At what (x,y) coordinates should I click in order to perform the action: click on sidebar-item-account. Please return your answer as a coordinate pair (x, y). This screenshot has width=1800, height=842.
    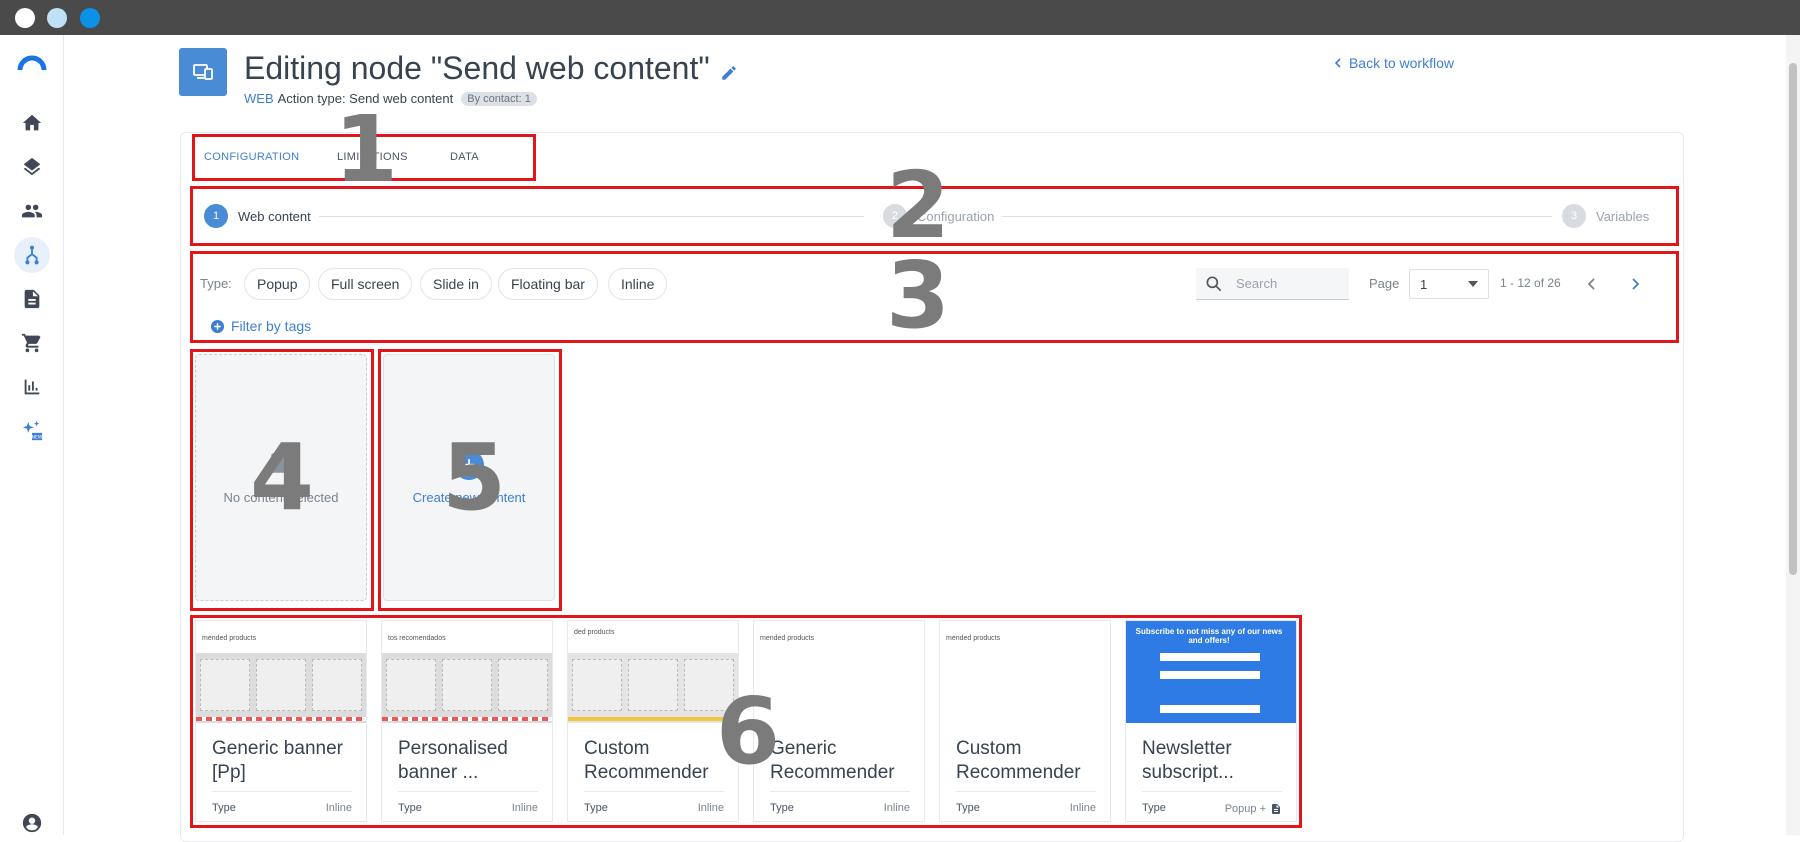
    Looking at the image, I should click on (32, 823).